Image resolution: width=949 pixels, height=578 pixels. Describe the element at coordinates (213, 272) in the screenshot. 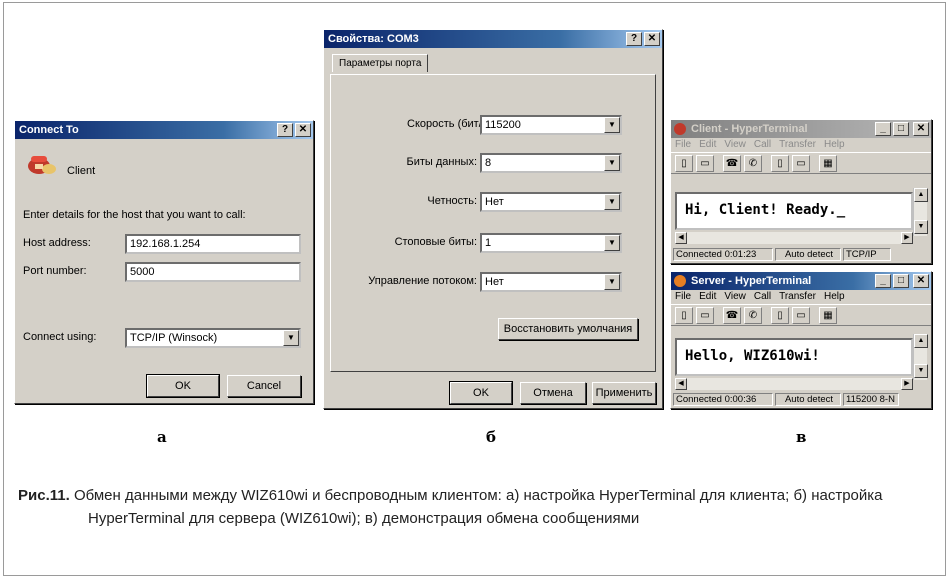

I see `port-number-input: 5000` at that location.